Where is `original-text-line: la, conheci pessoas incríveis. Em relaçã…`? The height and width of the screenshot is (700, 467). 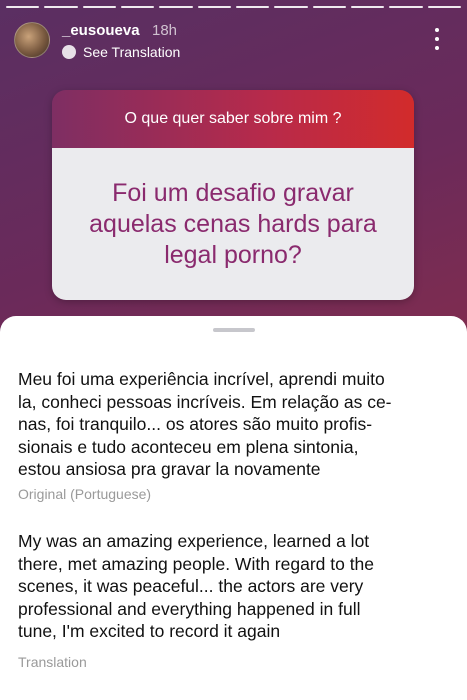 original-text-line: la, conheci pessoas incríveis. Em relaçã… is located at coordinates (205, 401).